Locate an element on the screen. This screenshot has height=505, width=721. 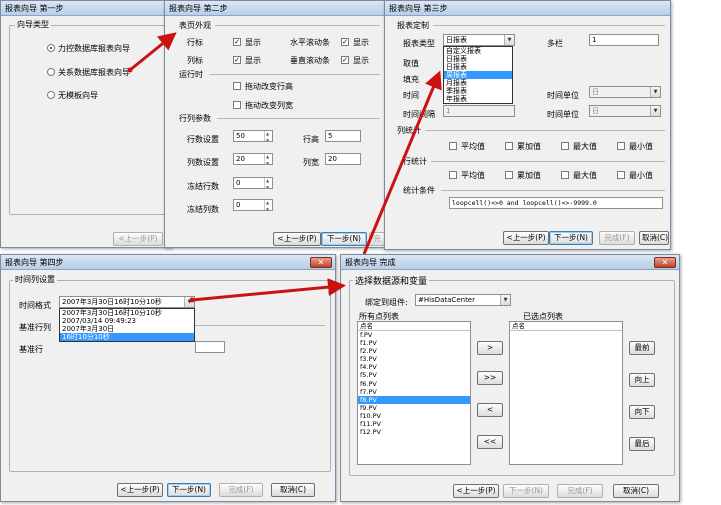
table-row: f8.PV is located at coordinates (414, 399).